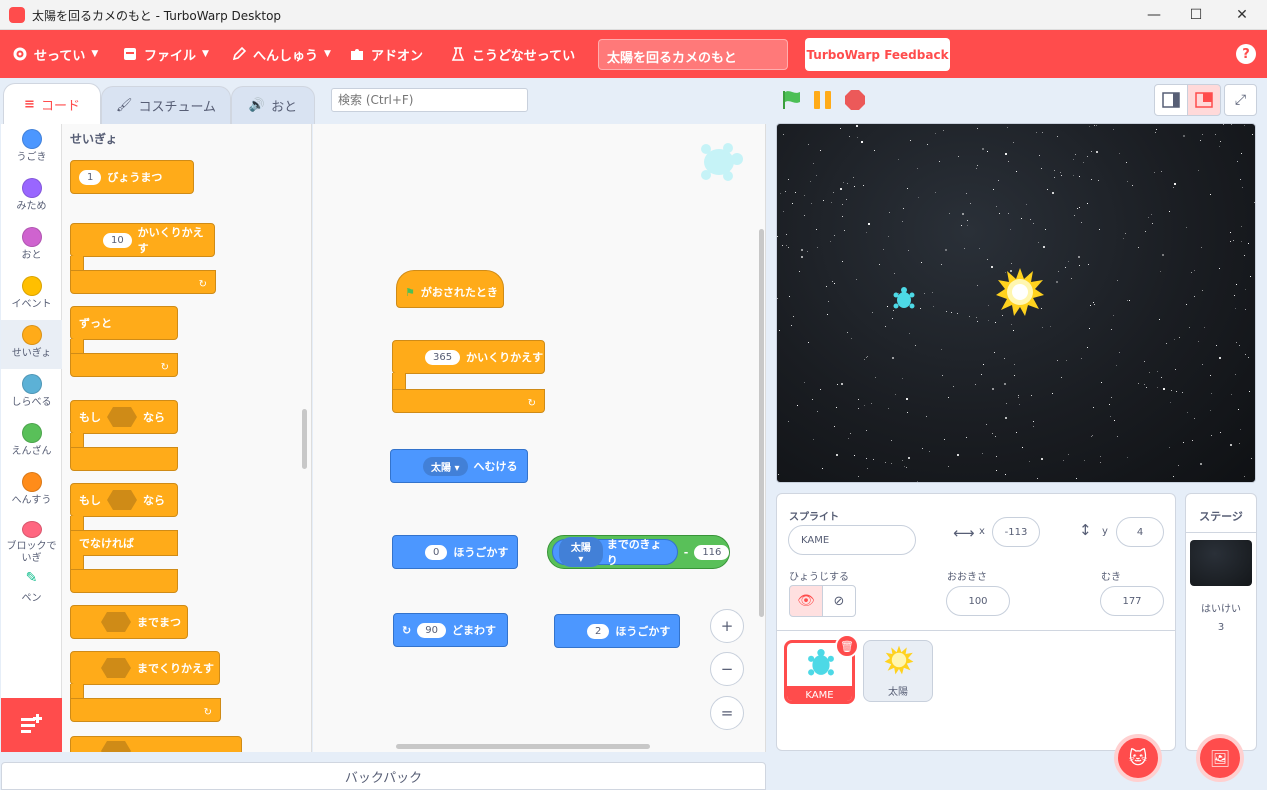  I want to click on project-title-input: 太陽を回るカメのもと, so click(693, 54).